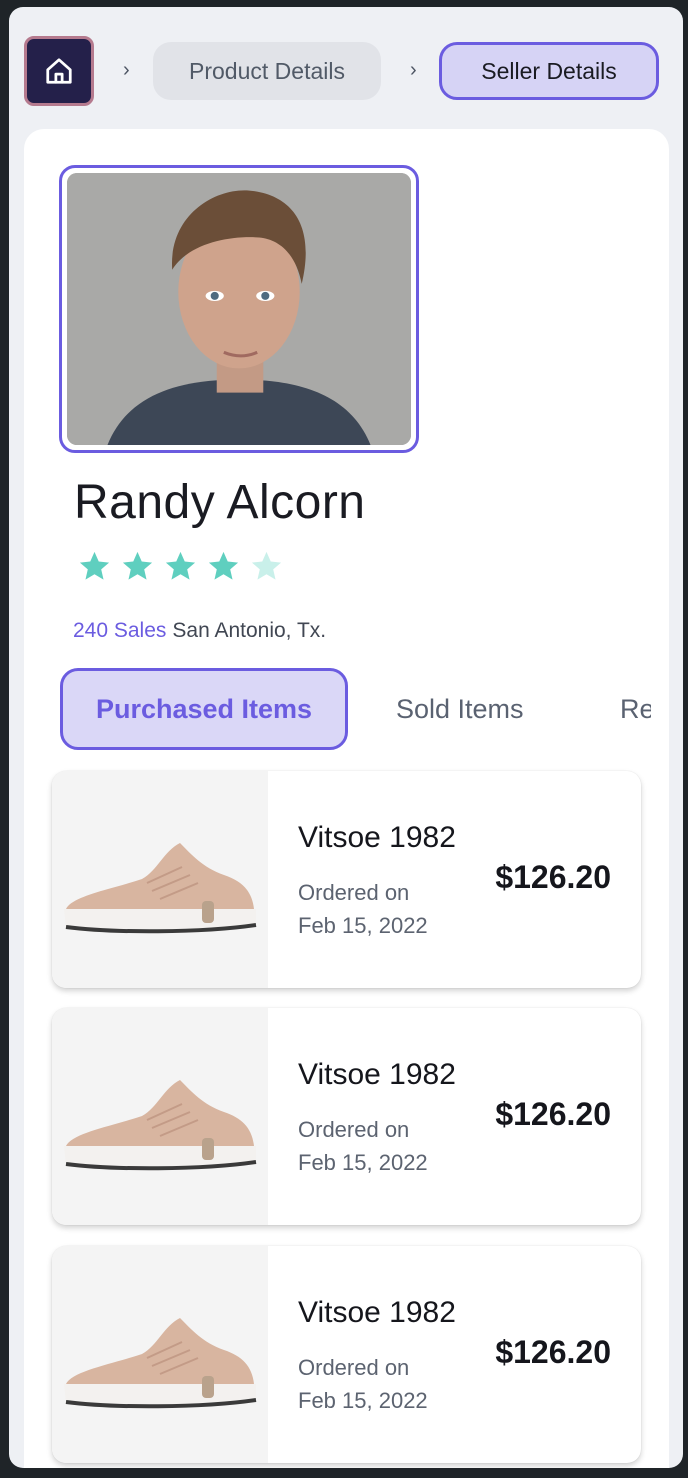  Describe the element at coordinates (266, 565) in the screenshot. I see `star-empty-icon` at that location.